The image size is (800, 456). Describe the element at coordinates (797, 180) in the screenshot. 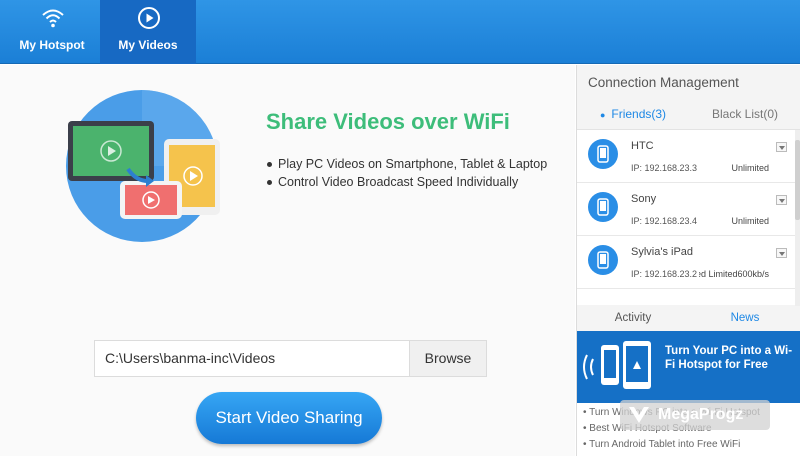

I see `scrollbar-thumb` at that location.